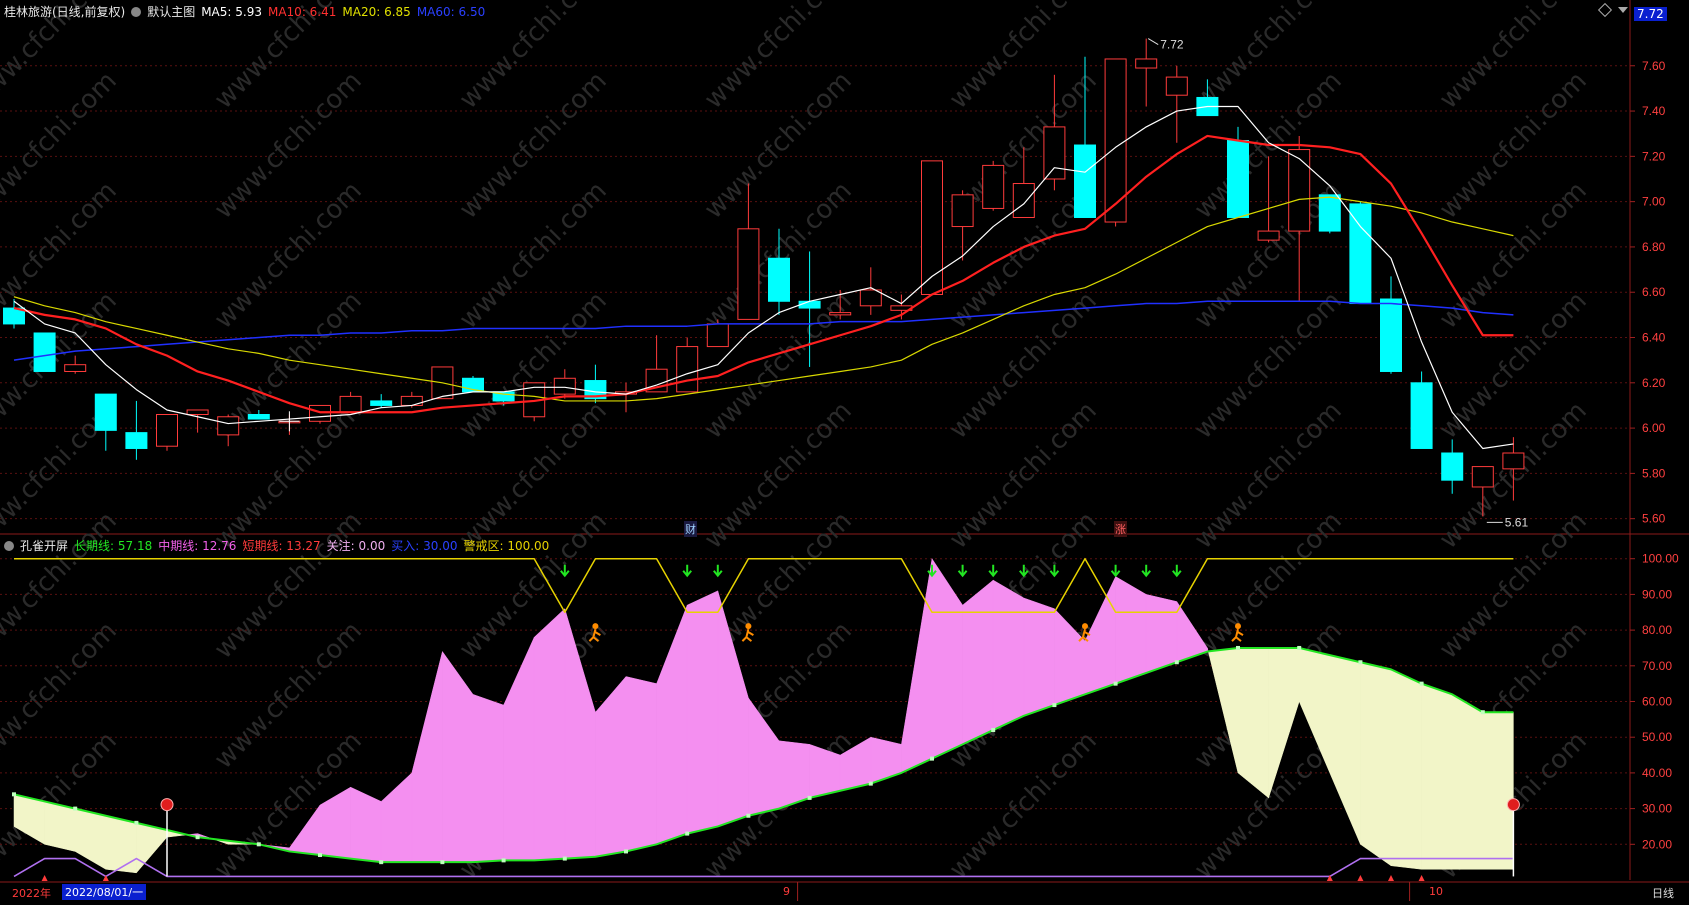  I want to click on price-tick-label: 6.20, so click(1654, 383).